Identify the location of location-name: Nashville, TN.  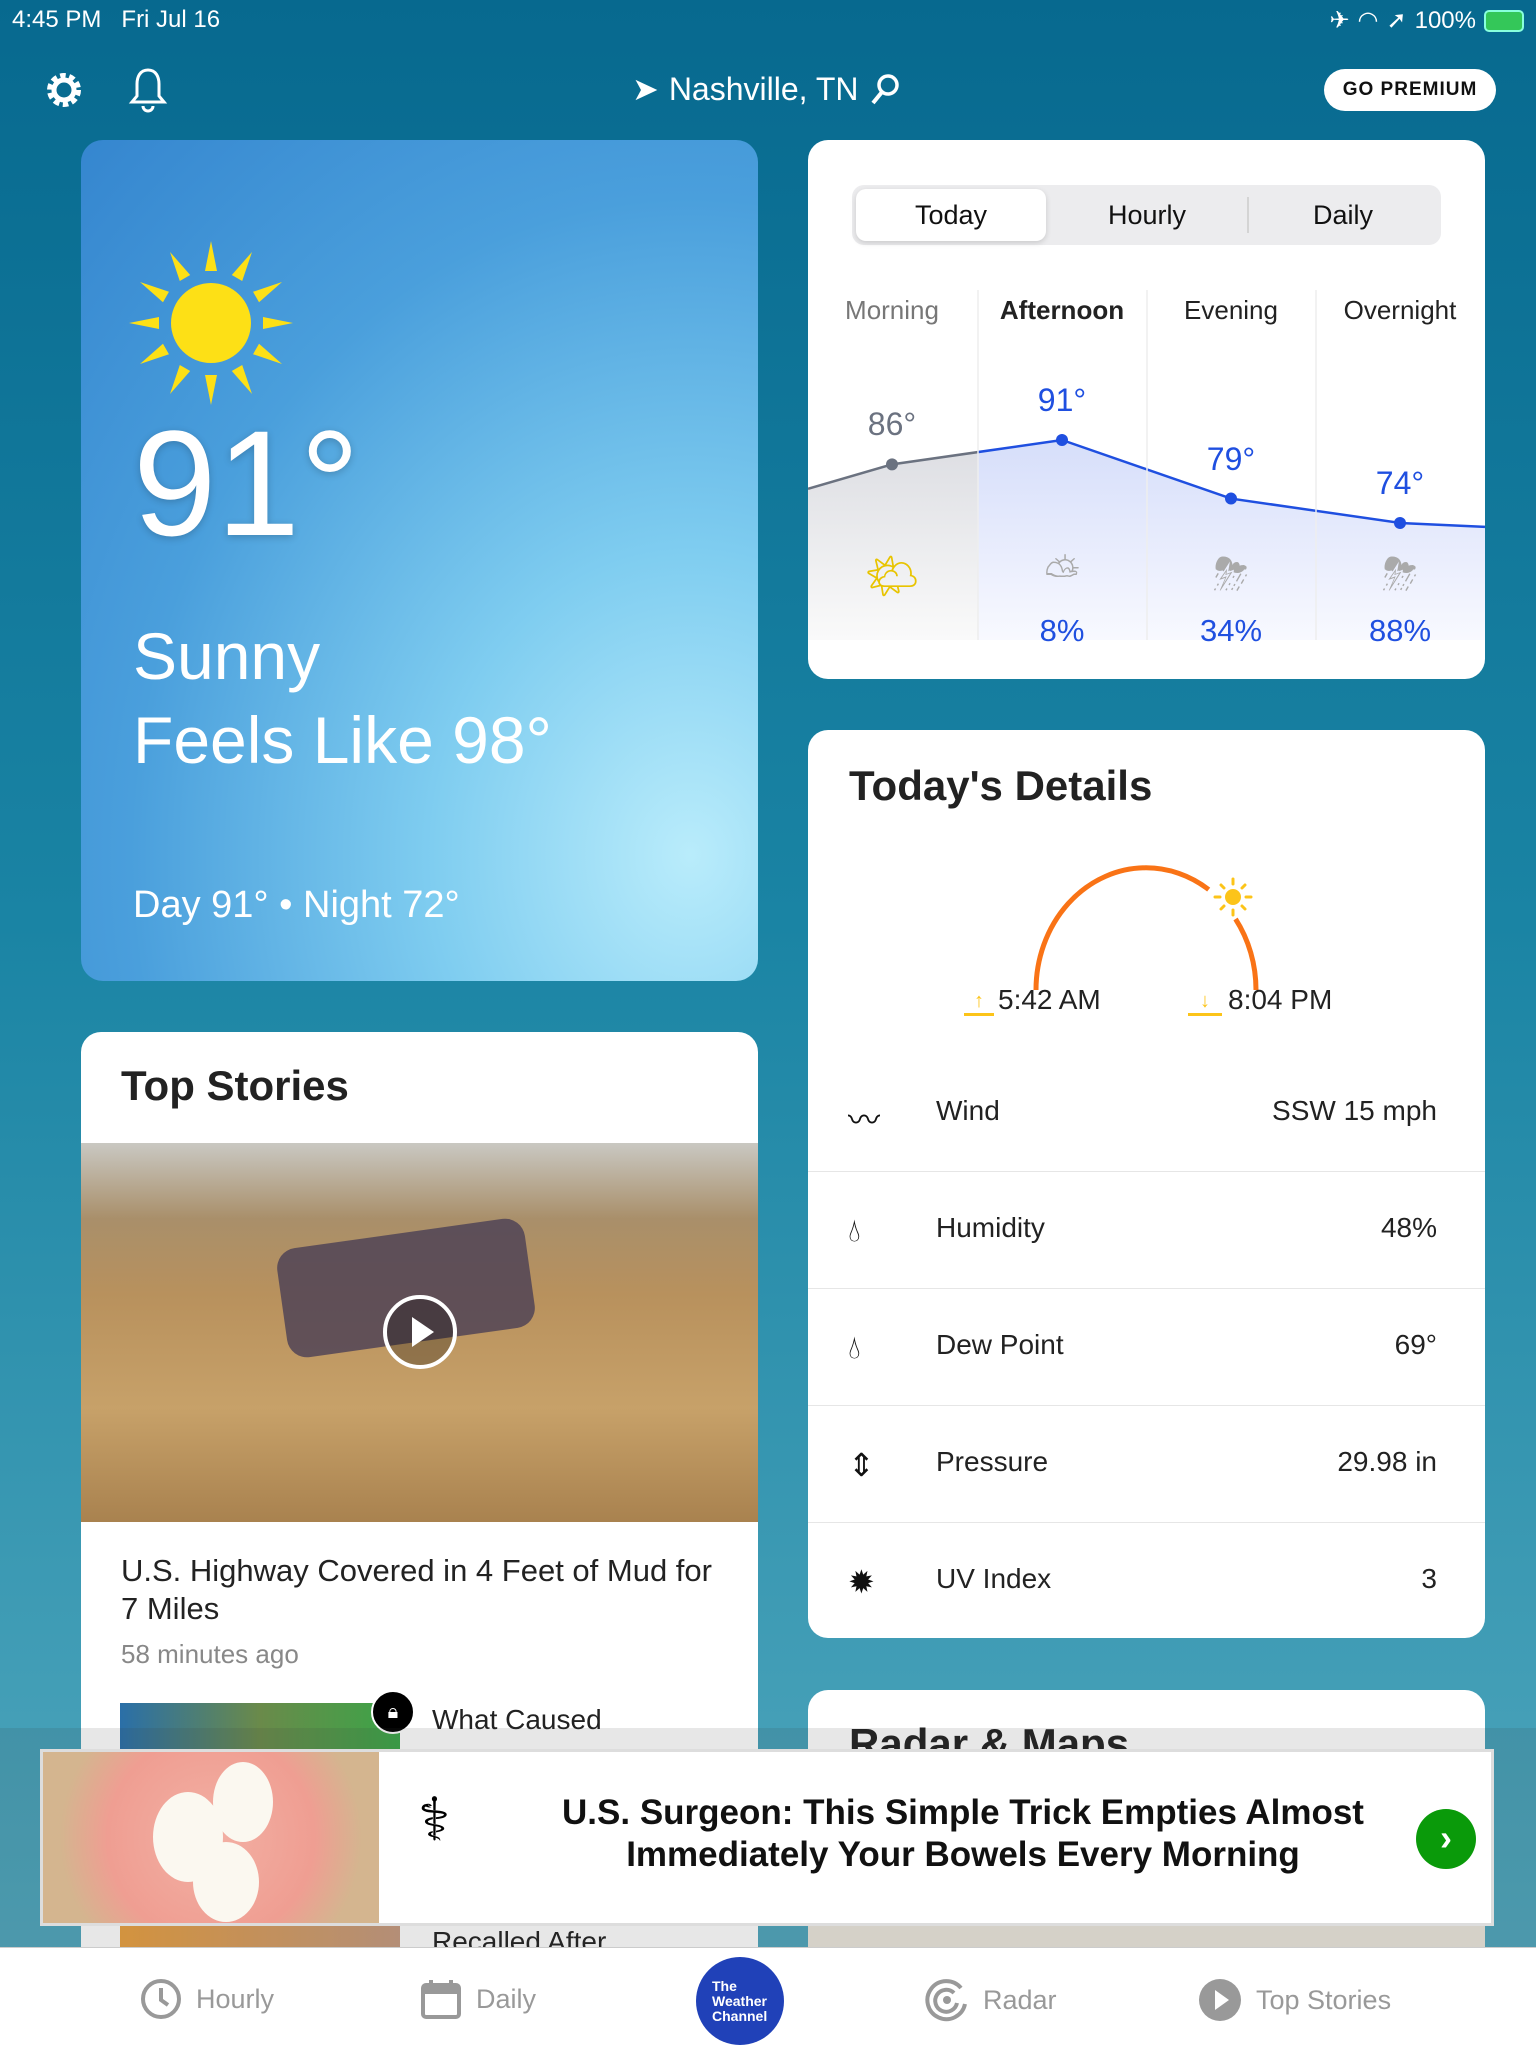
(763, 88).